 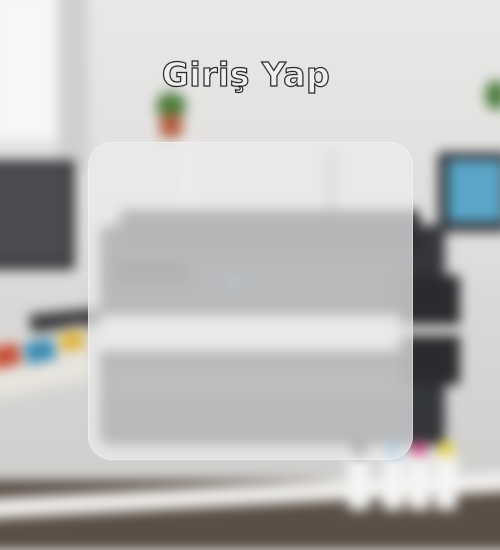 What do you see at coordinates (33, 214) in the screenshot?
I see `background-monitor-left-screen` at bounding box center [33, 214].